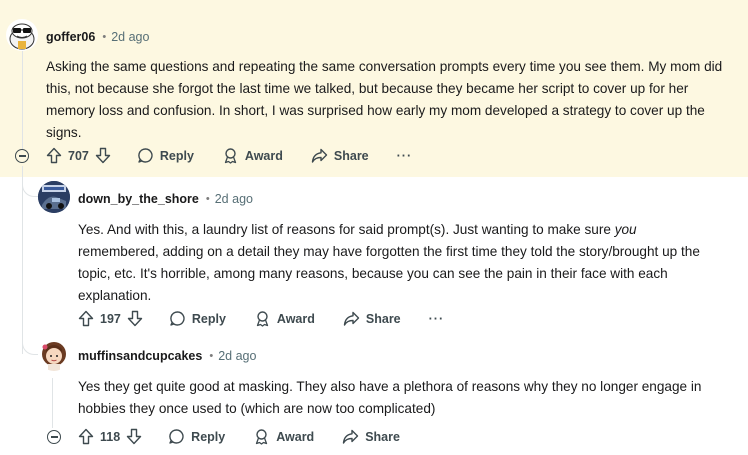  Describe the element at coordinates (70, 37) in the screenshot. I see `username: goffer06` at that location.